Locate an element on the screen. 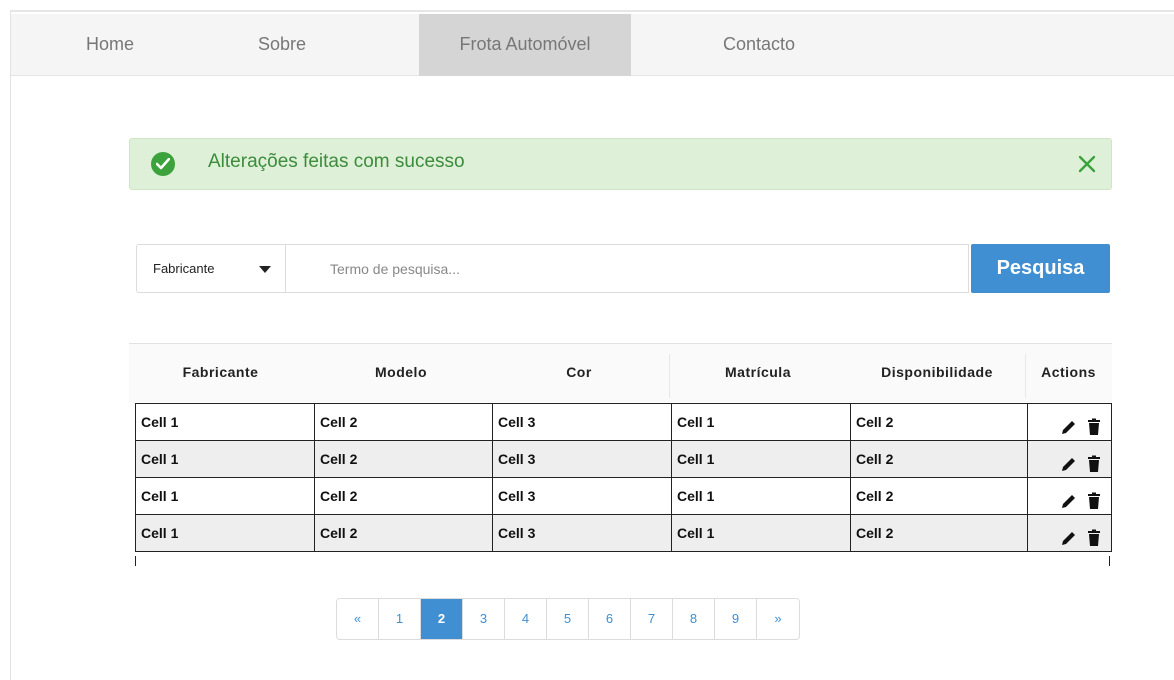 This screenshot has width=1174, height=680. page-link: 4 is located at coordinates (526, 619).